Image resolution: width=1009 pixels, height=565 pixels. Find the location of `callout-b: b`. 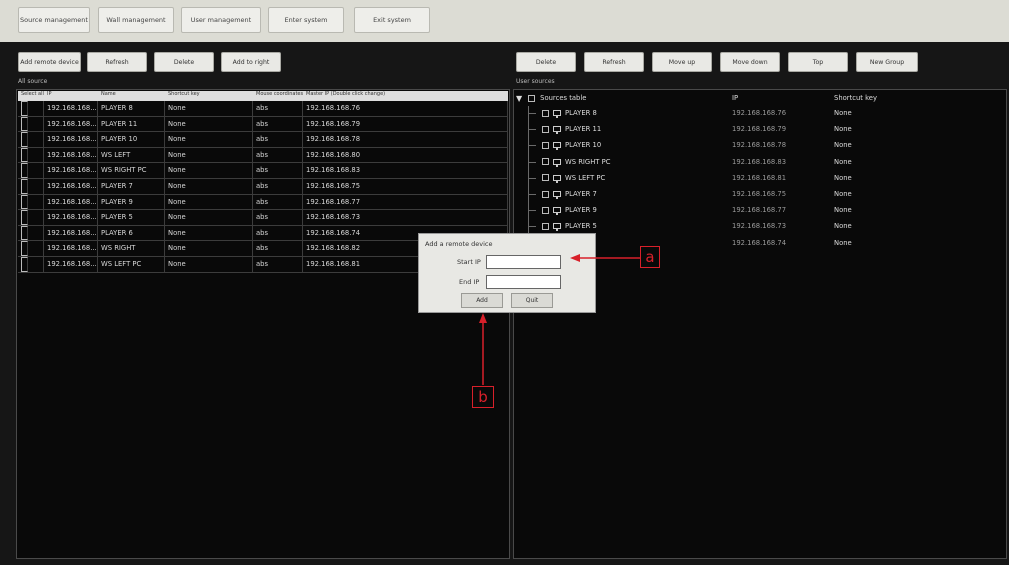

callout-b: b is located at coordinates (483, 397).